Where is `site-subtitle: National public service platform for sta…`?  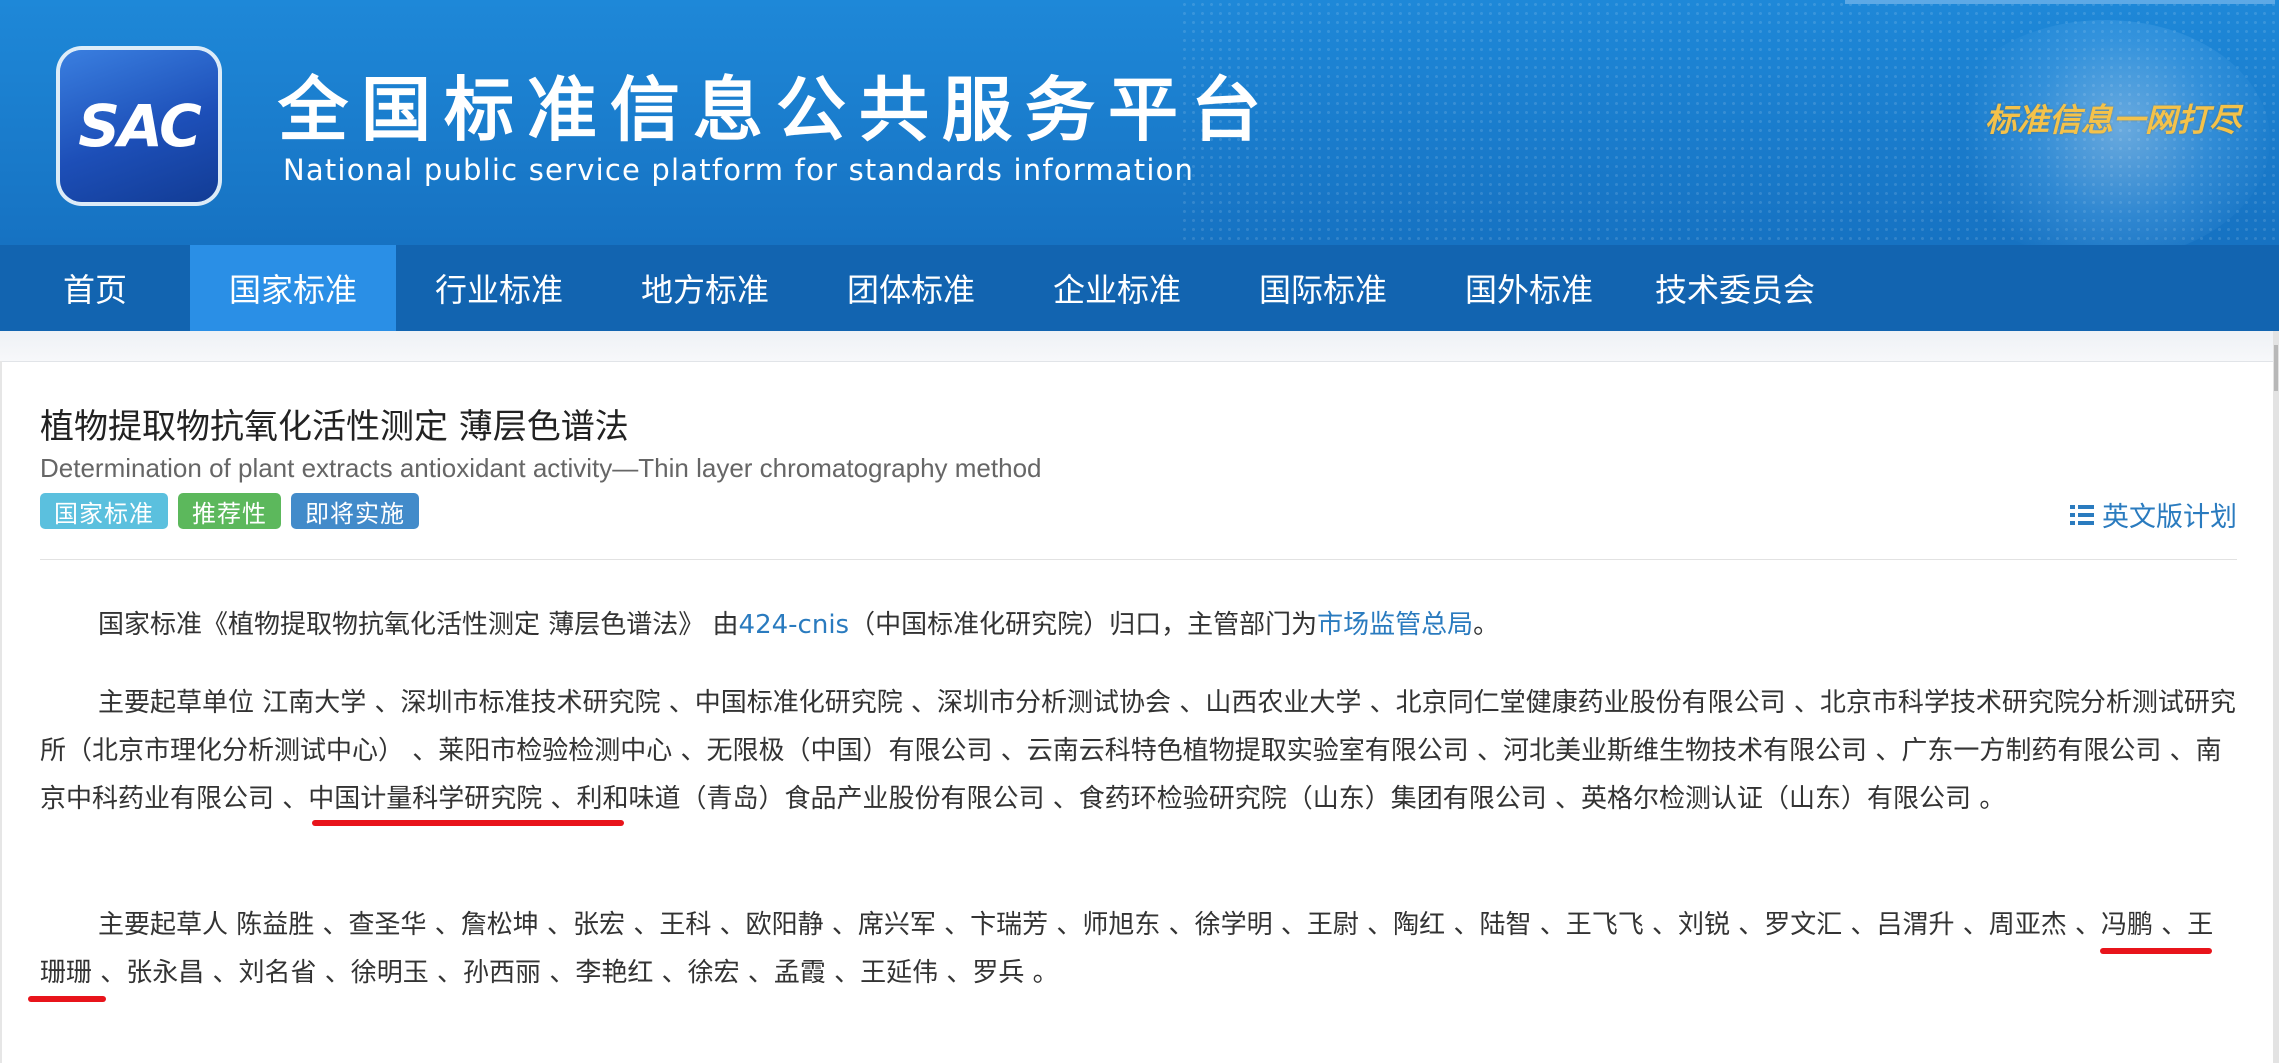
site-subtitle: National public service platform for sta… is located at coordinates (739, 170).